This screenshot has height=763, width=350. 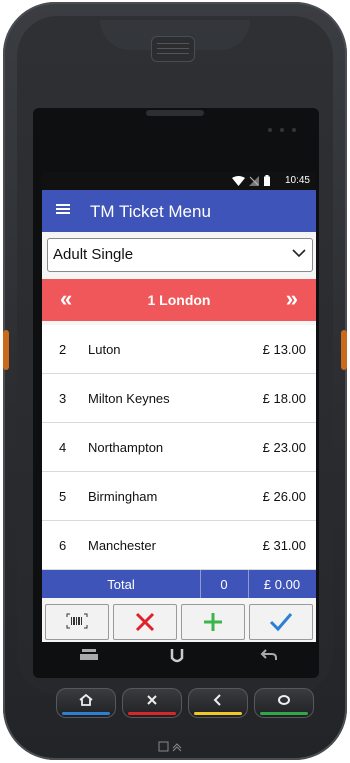 What do you see at coordinates (63, 211) in the screenshot?
I see `menu-icon` at bounding box center [63, 211].